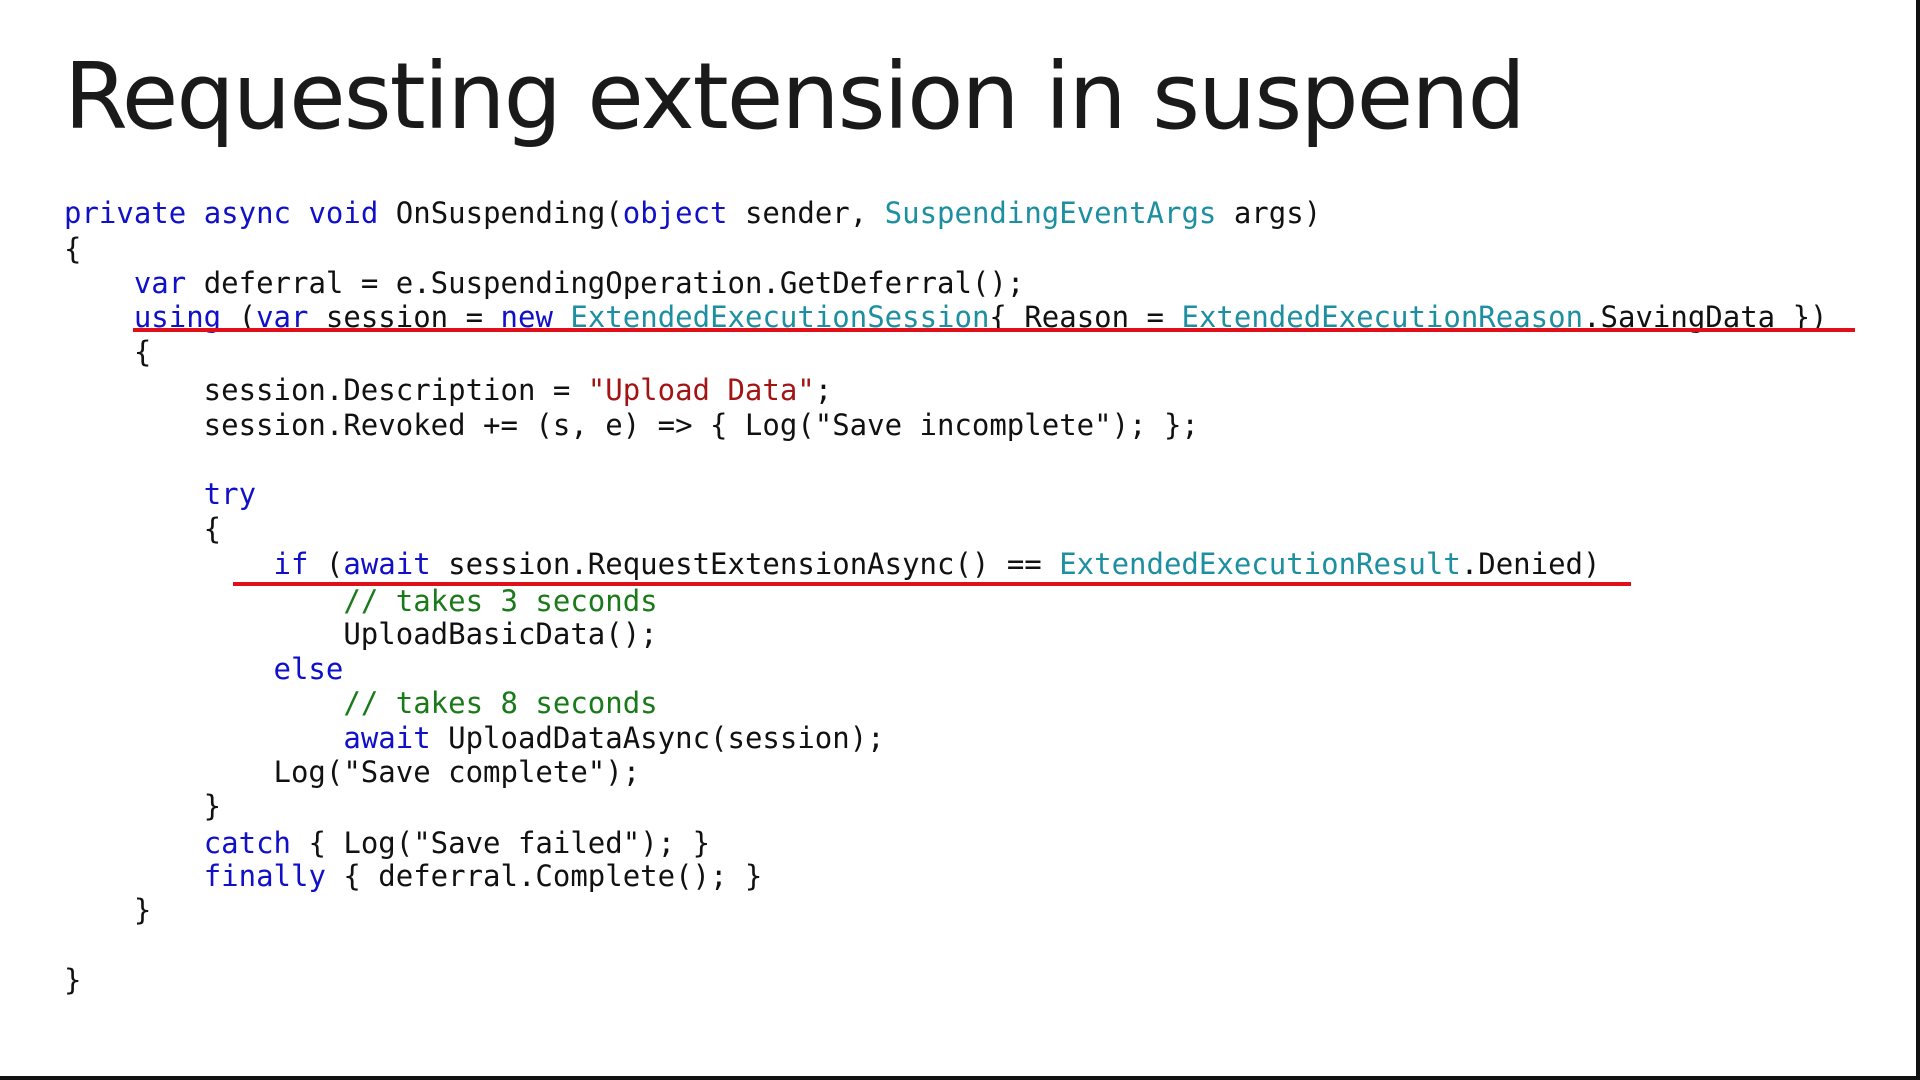 The width and height of the screenshot is (1920, 1080). Describe the element at coordinates (125, 213) in the screenshot. I see `code-token: private` at that location.